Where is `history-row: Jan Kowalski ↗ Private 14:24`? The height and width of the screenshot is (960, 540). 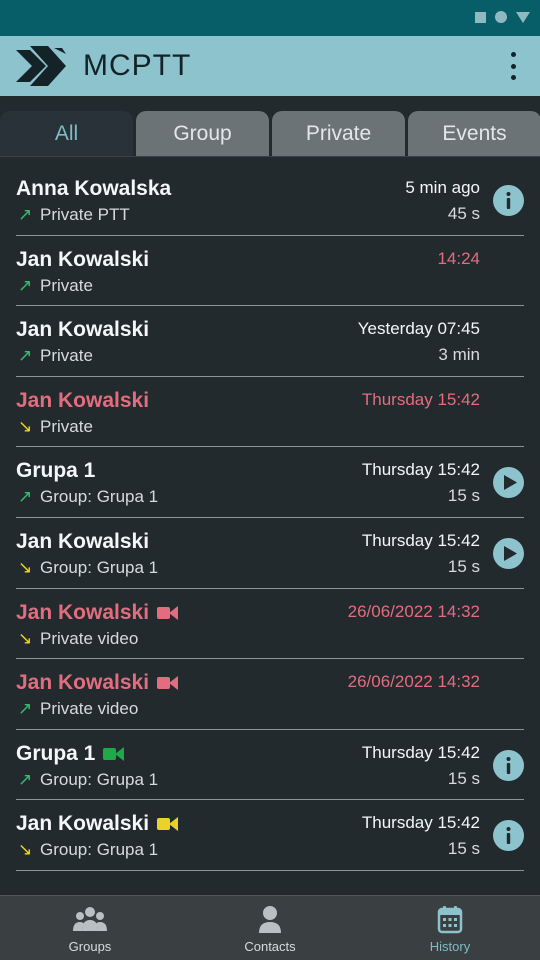
history-row: Jan Kowalski ↗ Private 14:24 is located at coordinates (270, 271).